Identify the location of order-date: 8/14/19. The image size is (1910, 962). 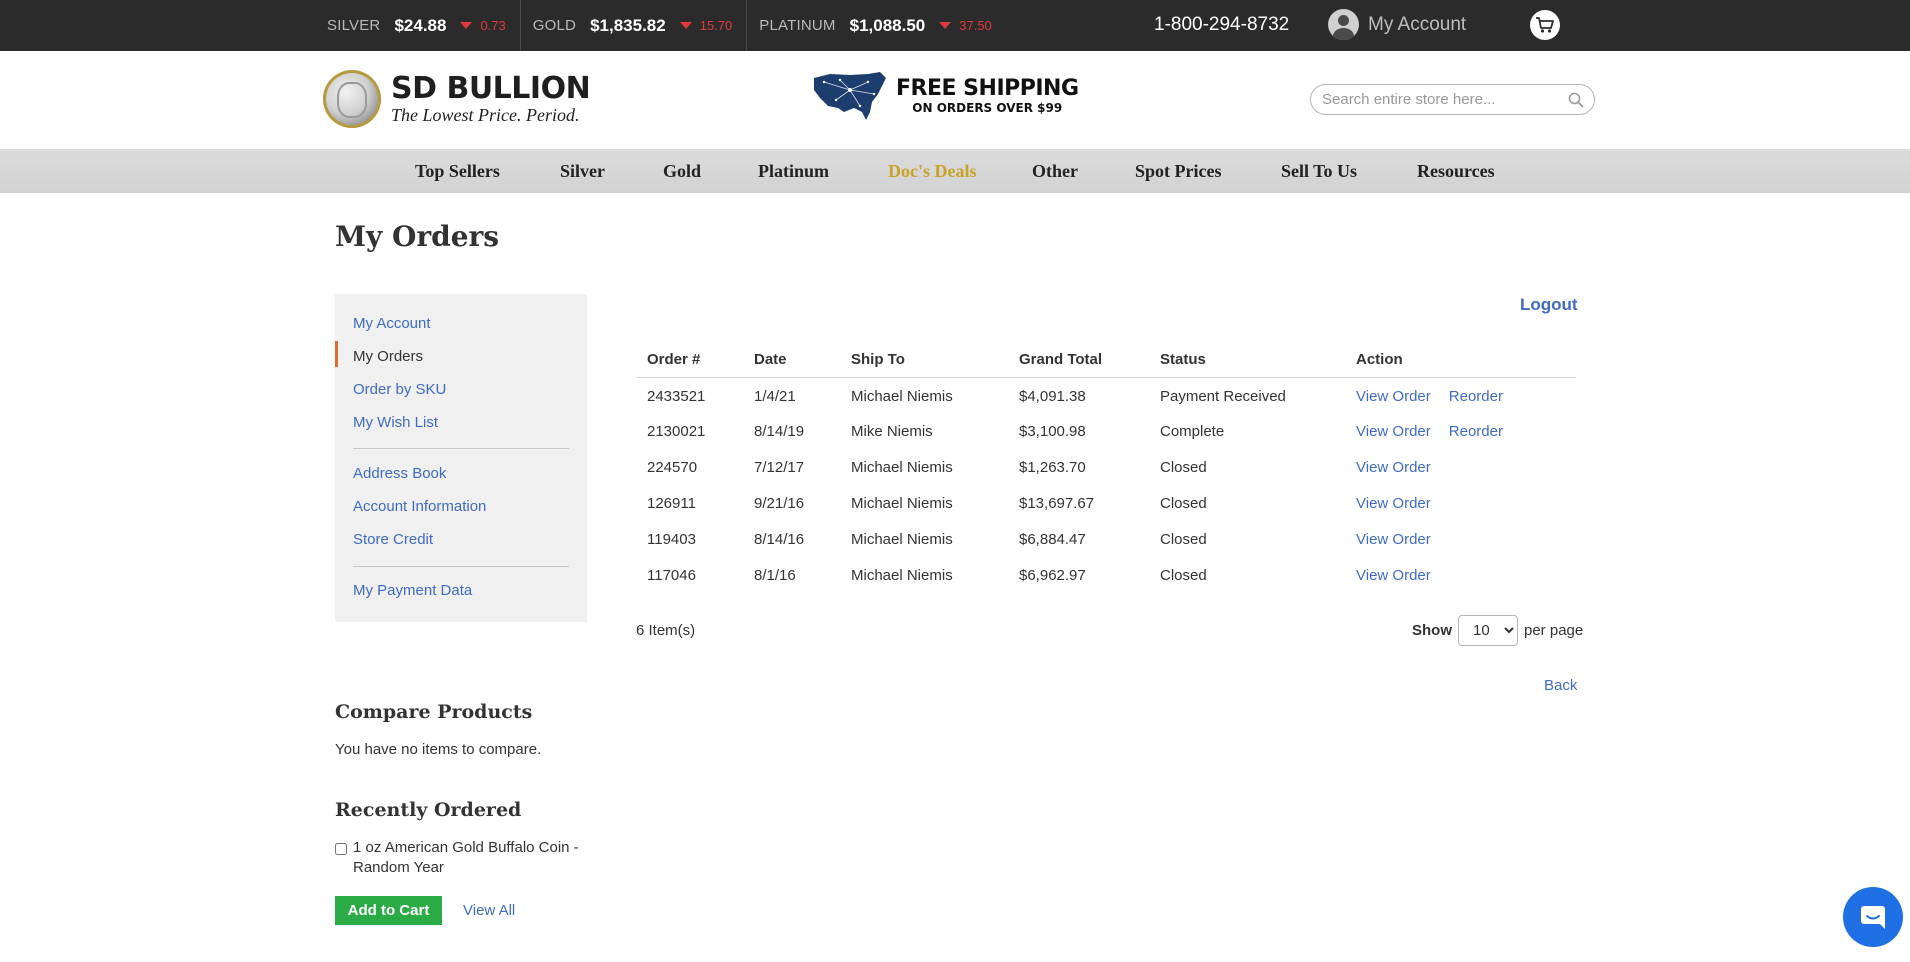
(779, 431).